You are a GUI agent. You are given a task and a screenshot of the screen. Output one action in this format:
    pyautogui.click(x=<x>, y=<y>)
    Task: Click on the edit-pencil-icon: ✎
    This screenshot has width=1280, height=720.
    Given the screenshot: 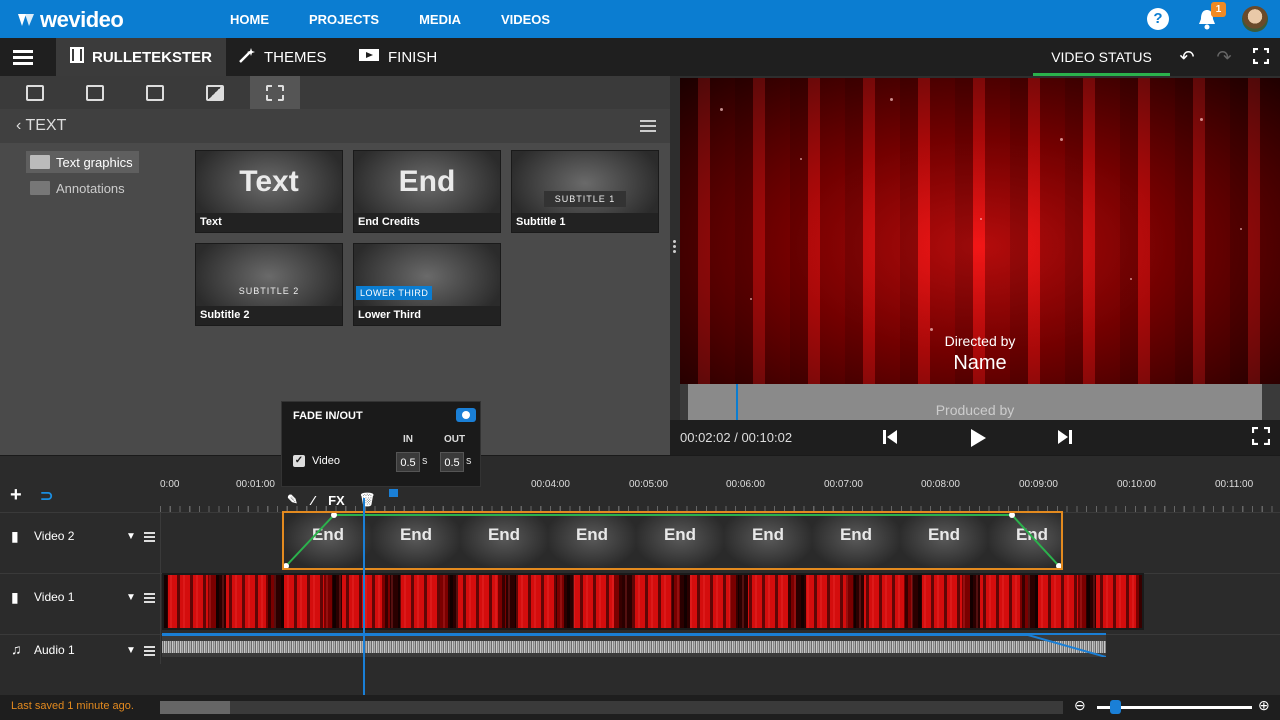 What is the action you would take?
    pyautogui.click(x=292, y=500)
    